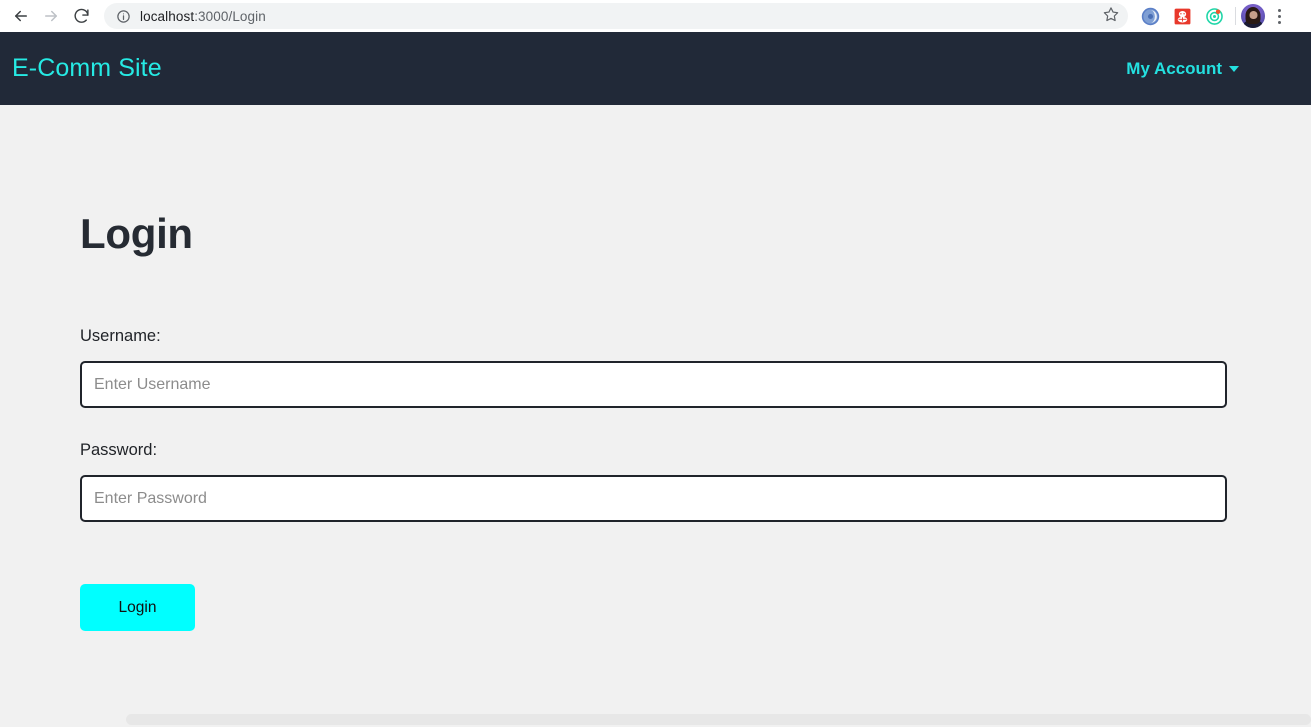  I want to click on username-field-group: Username:, so click(653, 367).